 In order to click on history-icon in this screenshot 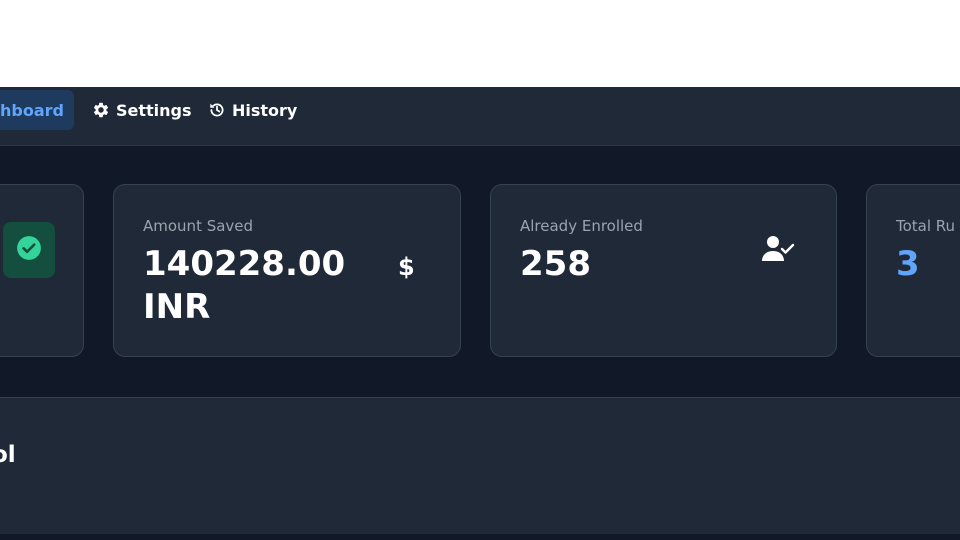, I will do `click(217, 110)`.